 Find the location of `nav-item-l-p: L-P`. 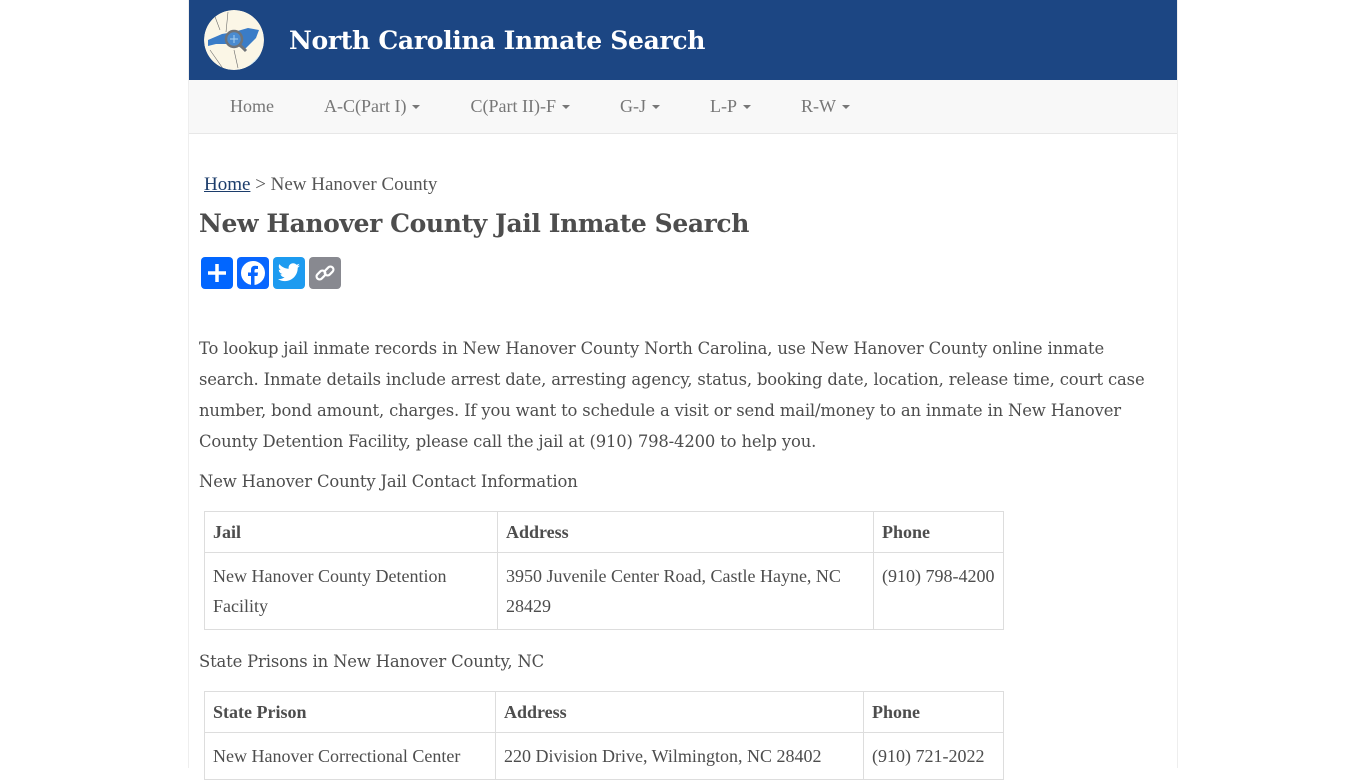

nav-item-l-p: L-P is located at coordinates (730, 106).